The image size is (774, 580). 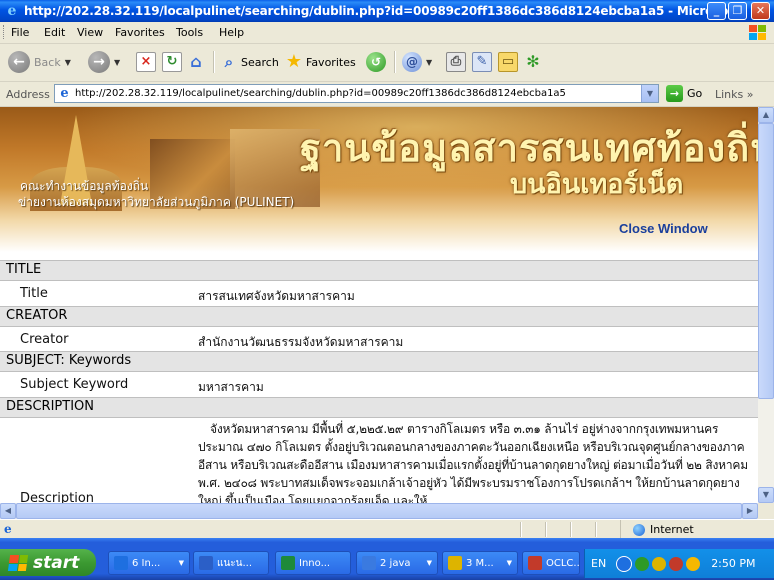 What do you see at coordinates (189, 32) in the screenshot?
I see `menu-tools: Tools` at bounding box center [189, 32].